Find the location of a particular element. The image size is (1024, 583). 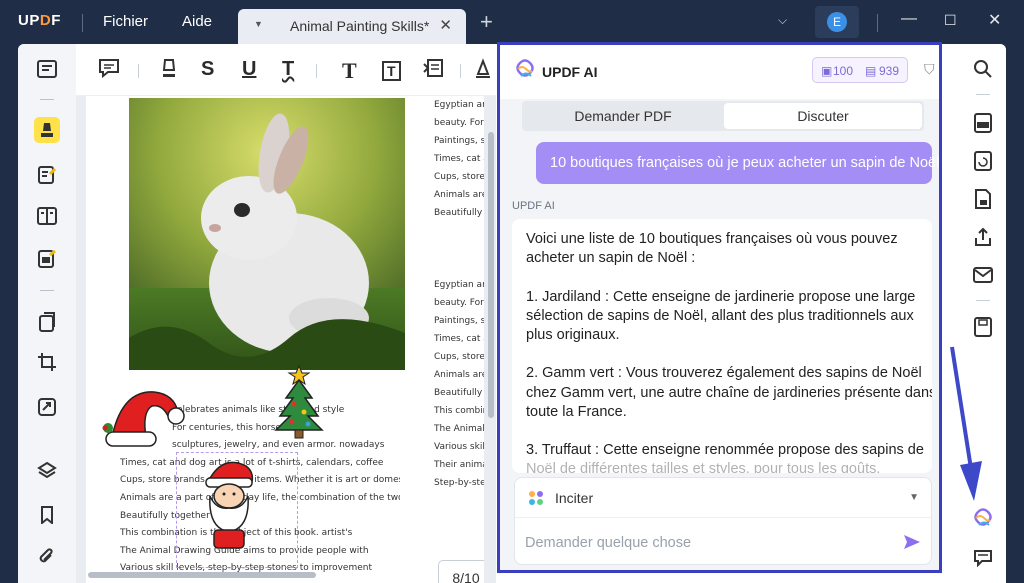

text-callout-tool-button is located at coordinates (433, 71).